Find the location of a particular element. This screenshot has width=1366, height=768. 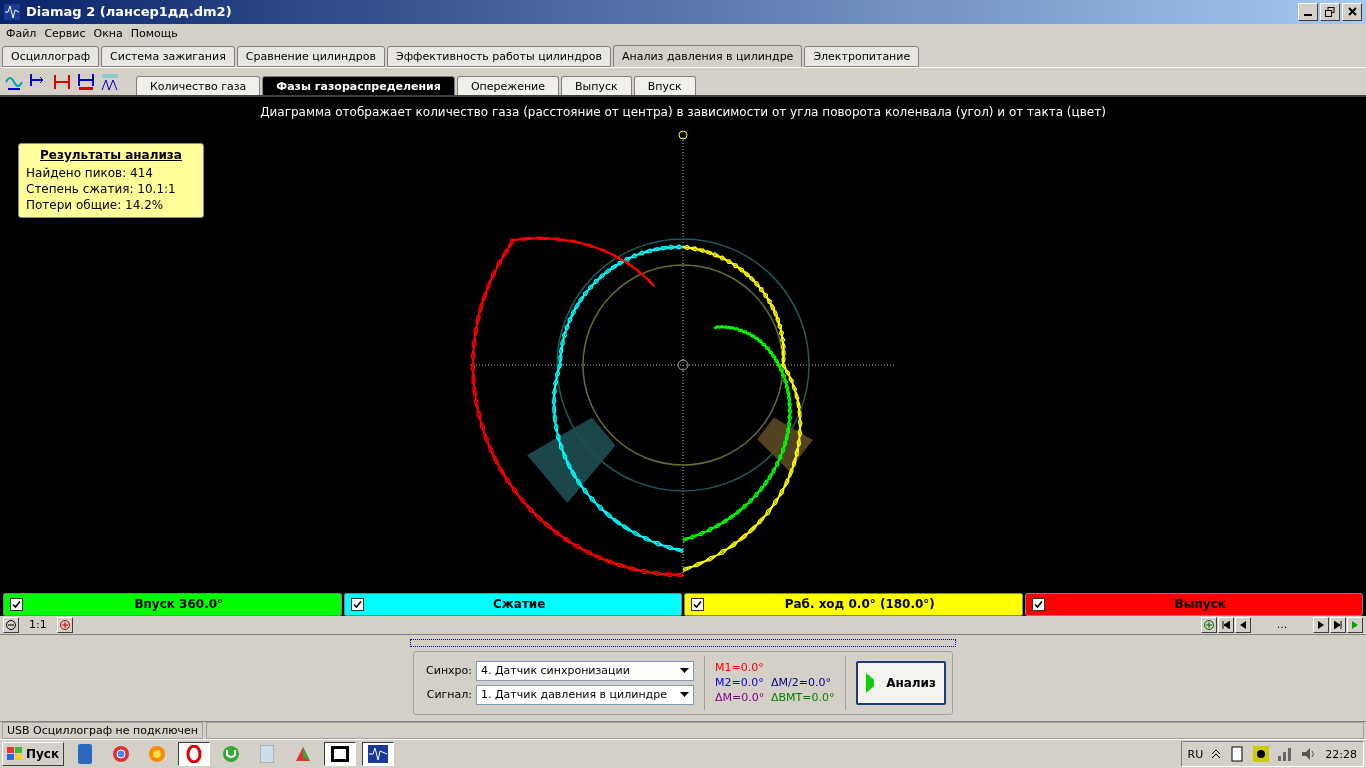

windows-logo-icon is located at coordinates (15, 754).